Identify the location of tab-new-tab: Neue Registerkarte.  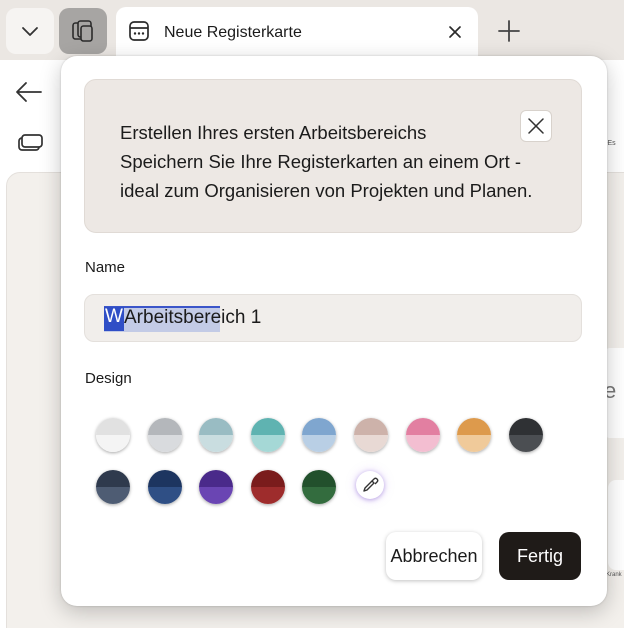
(297, 33).